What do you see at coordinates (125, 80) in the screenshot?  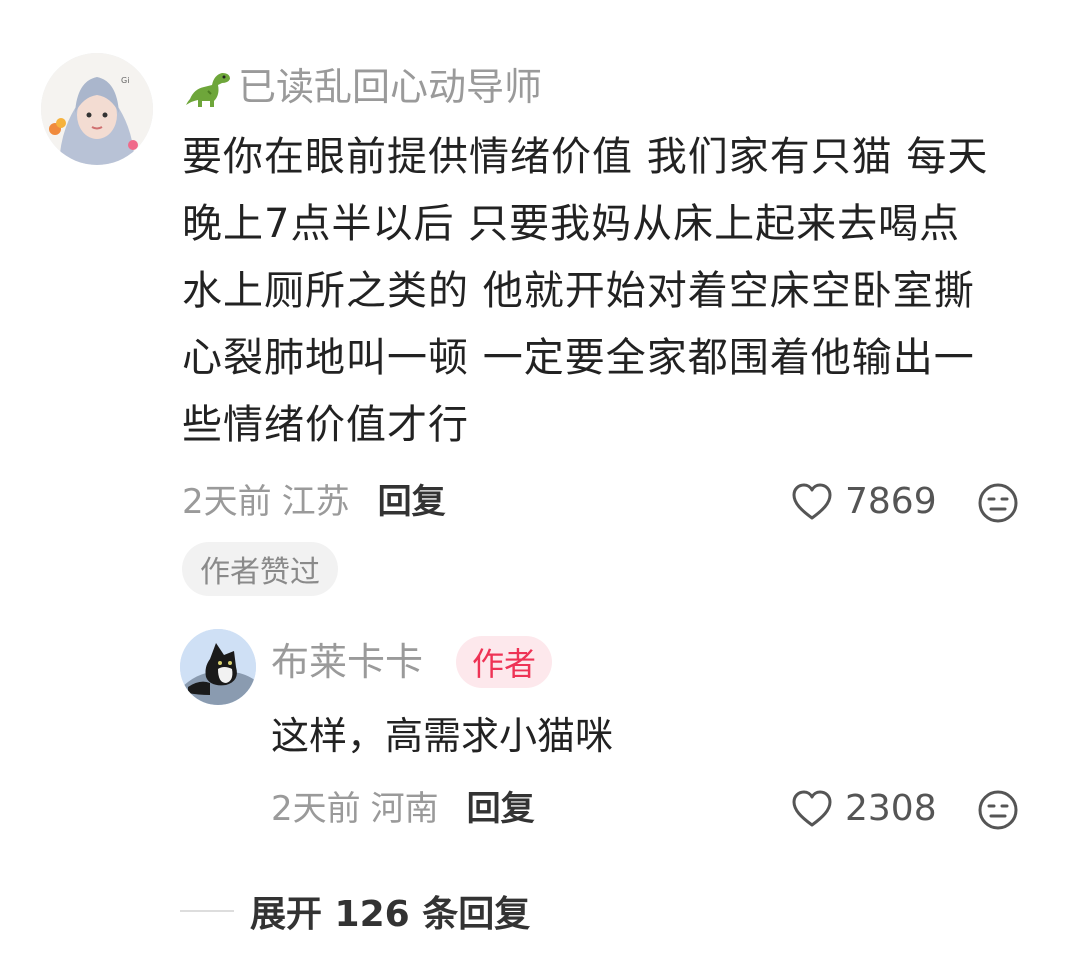 I see `svg-text: Gi` at bounding box center [125, 80].